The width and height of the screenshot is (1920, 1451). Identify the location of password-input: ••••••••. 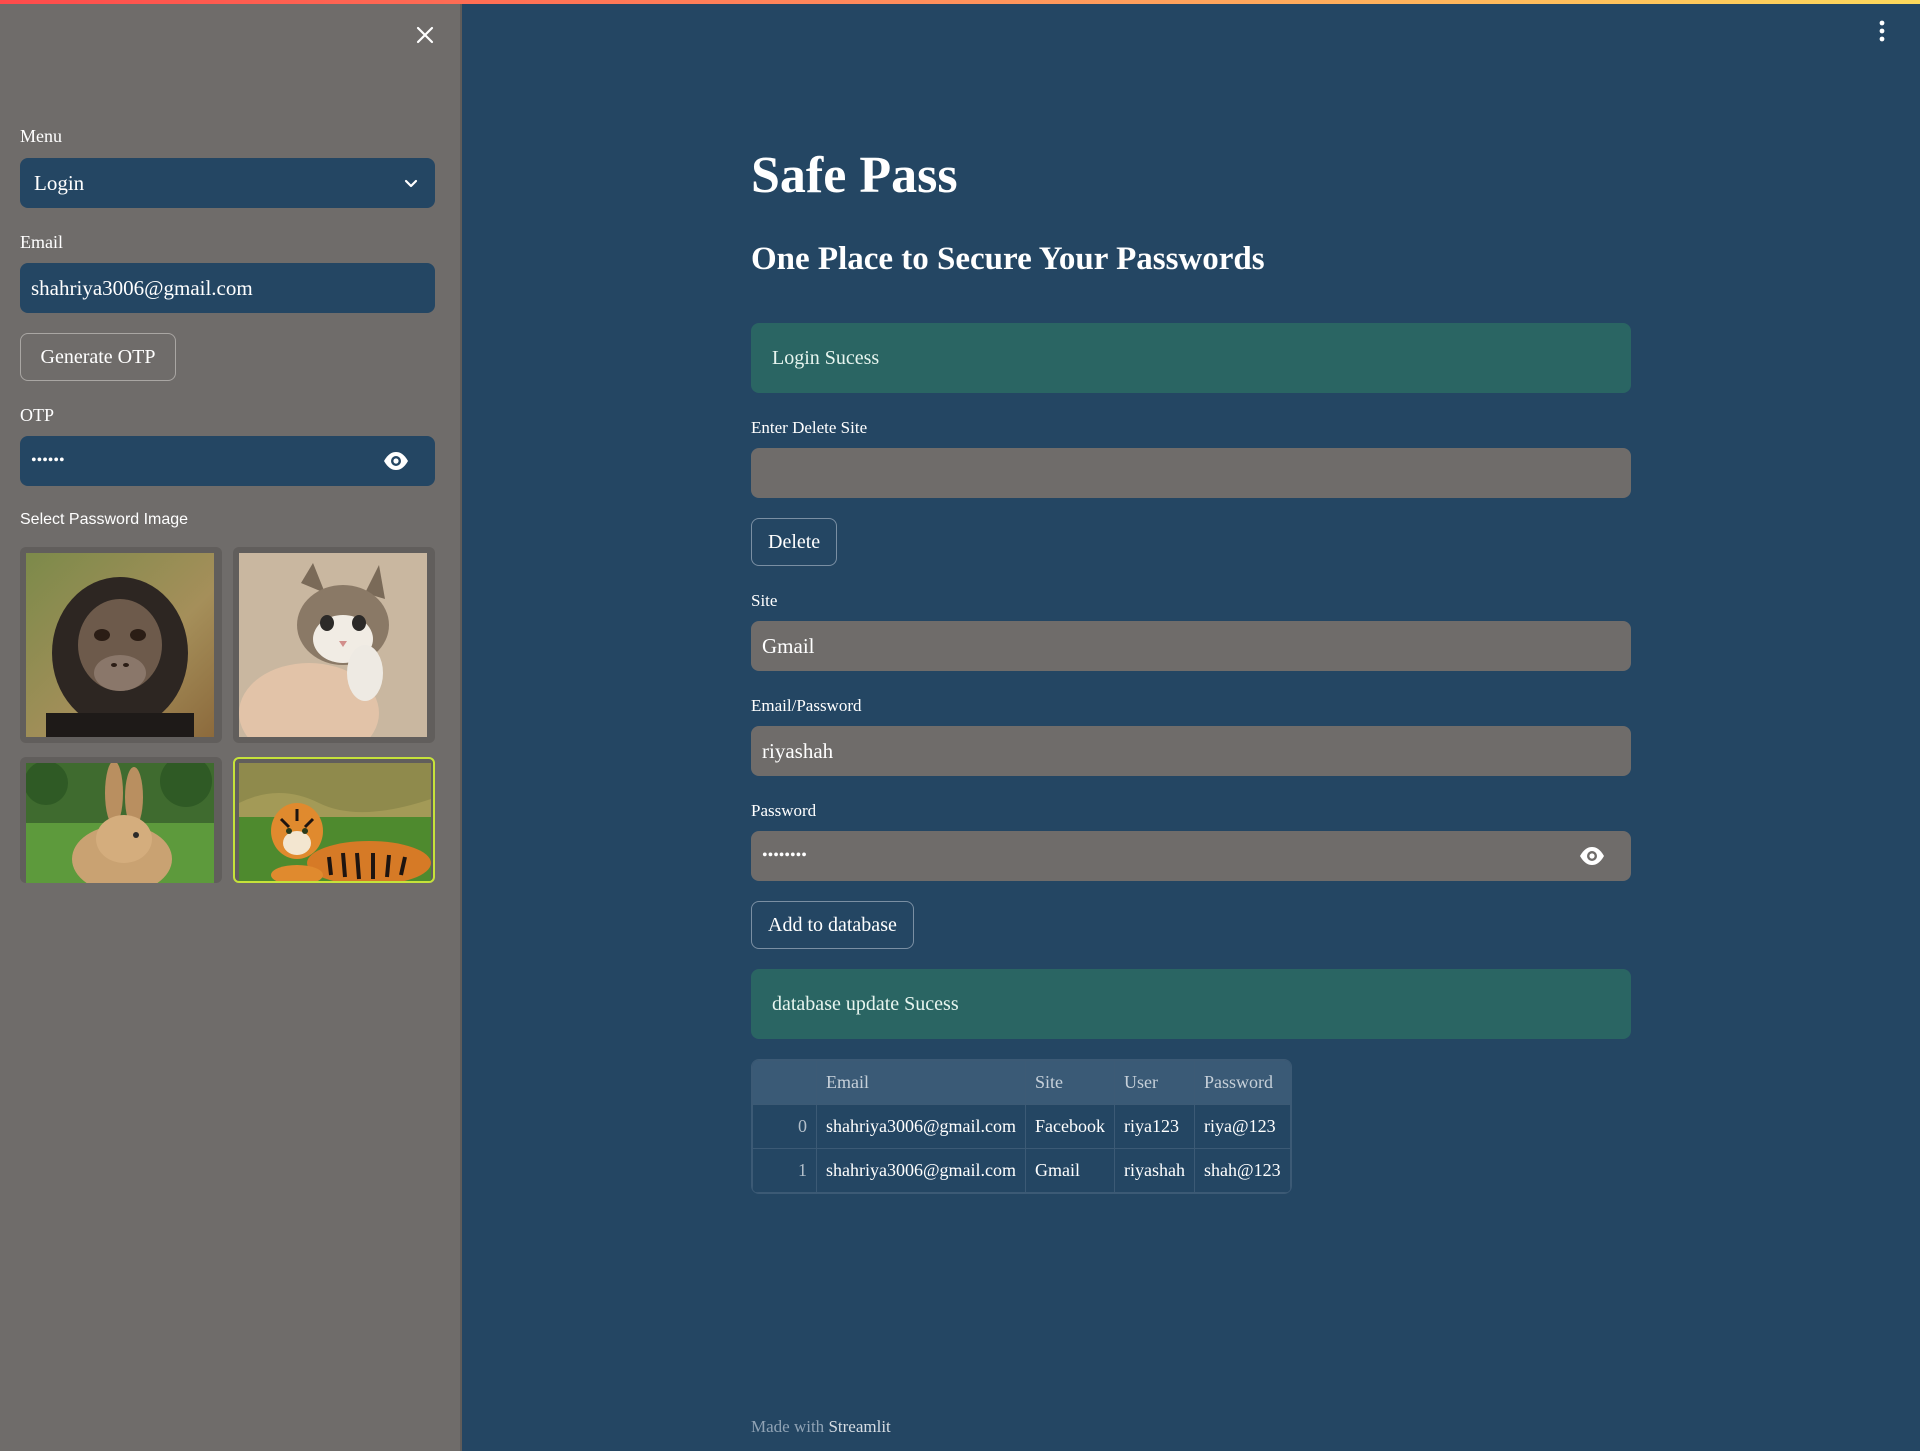
(1191, 856).